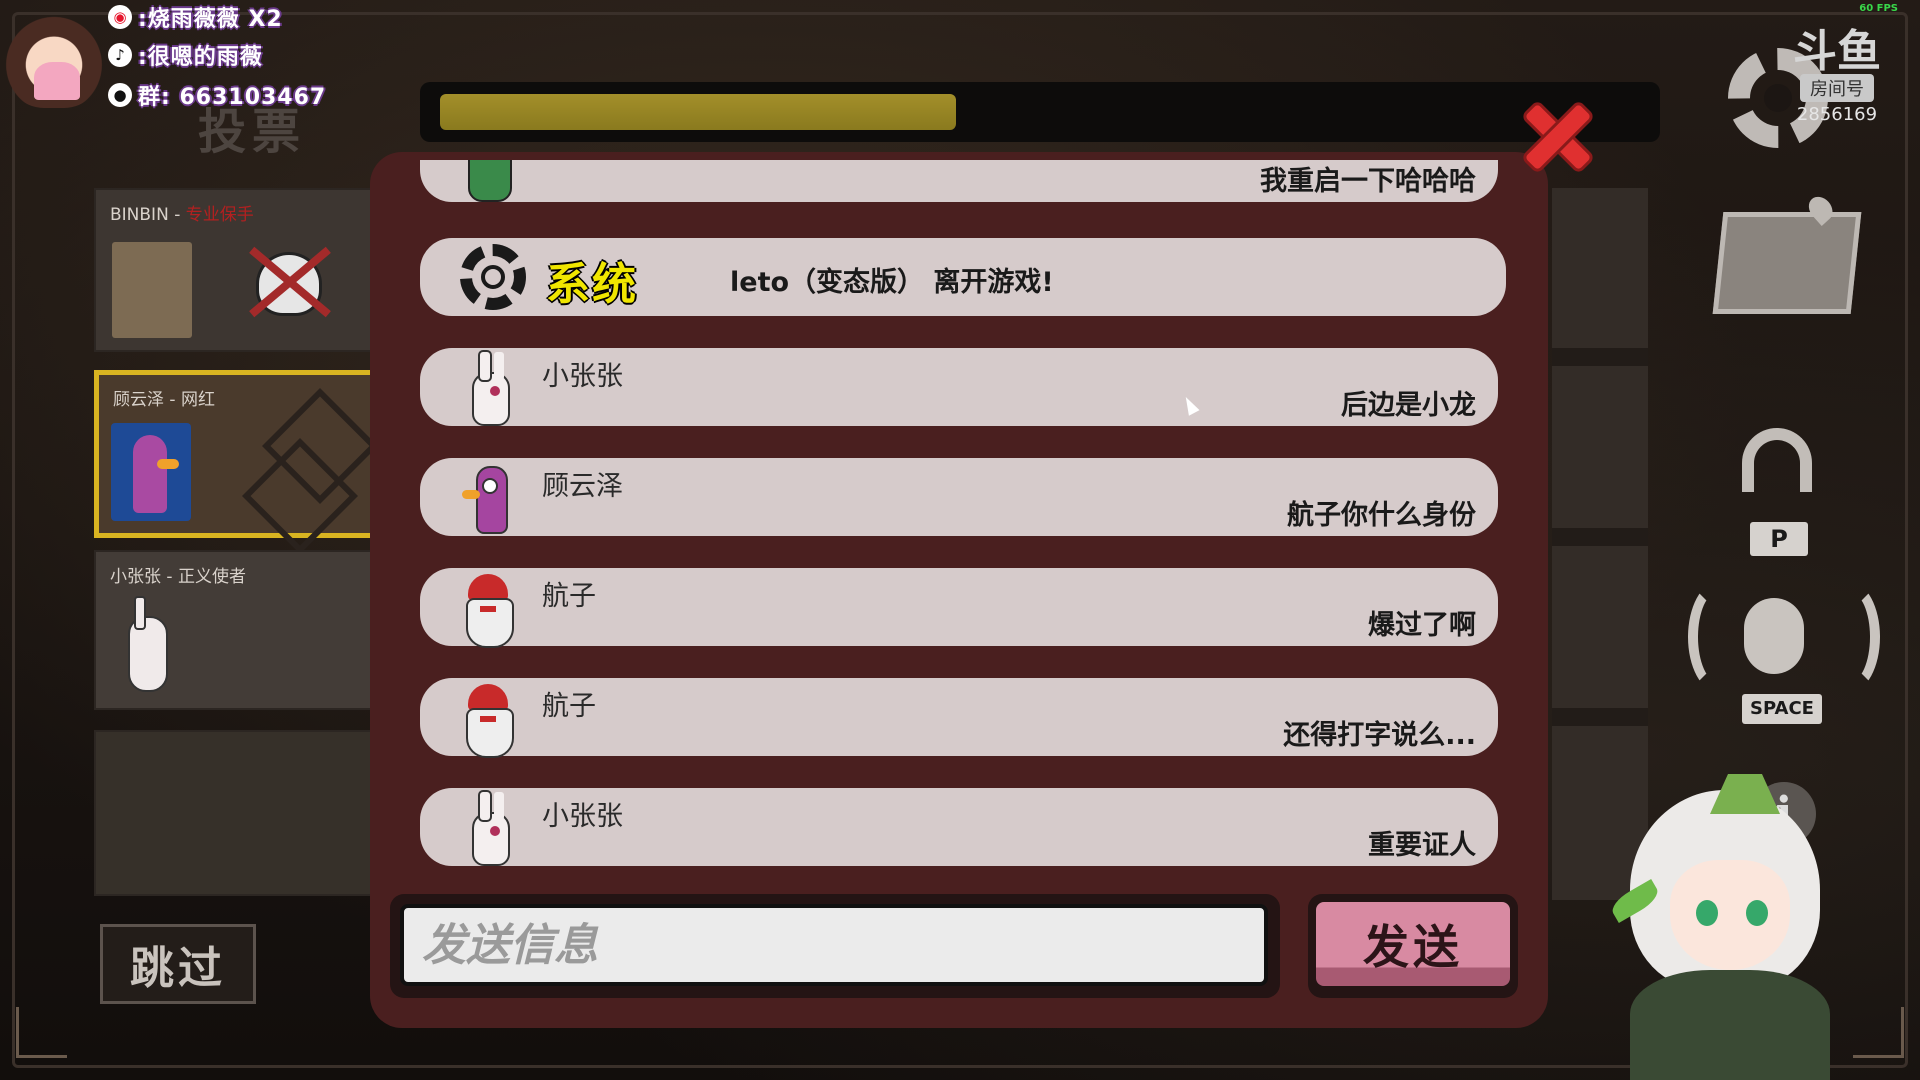 The image size is (1920, 1080). Describe the element at coordinates (139, 215) in the screenshot. I see `player-name: BINBIN` at that location.